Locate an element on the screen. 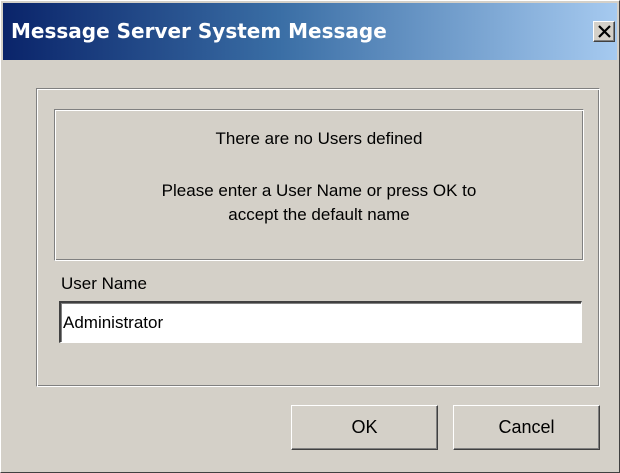 The height and width of the screenshot is (473, 620). close-button is located at coordinates (604, 31).